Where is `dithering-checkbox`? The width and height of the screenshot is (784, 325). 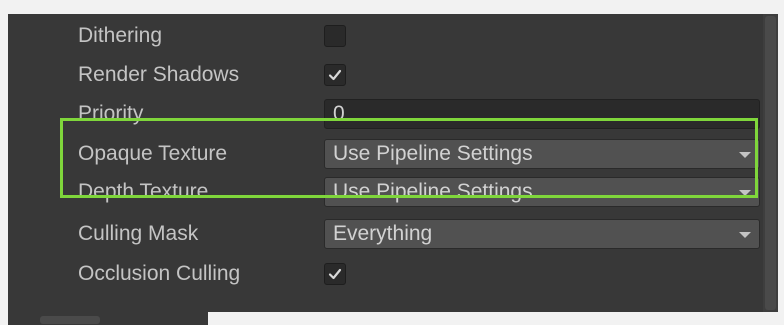
dithering-checkbox is located at coordinates (335, 36).